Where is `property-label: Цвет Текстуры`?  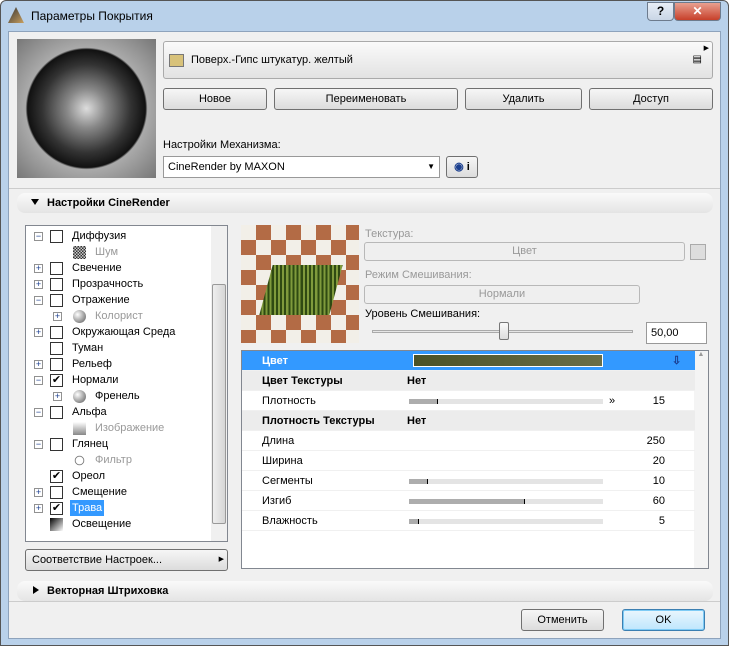
property-label: Цвет Текстуры is located at coordinates (302, 381).